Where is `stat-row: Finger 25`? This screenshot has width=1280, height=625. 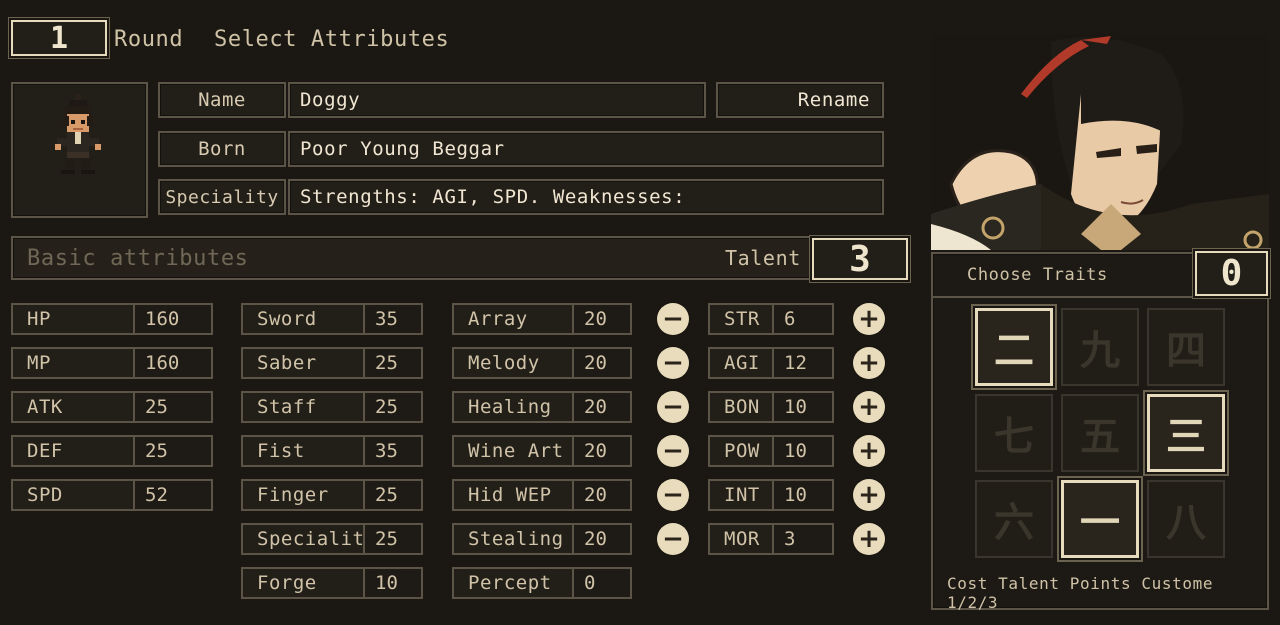
stat-row: Finger 25 is located at coordinates (332, 495).